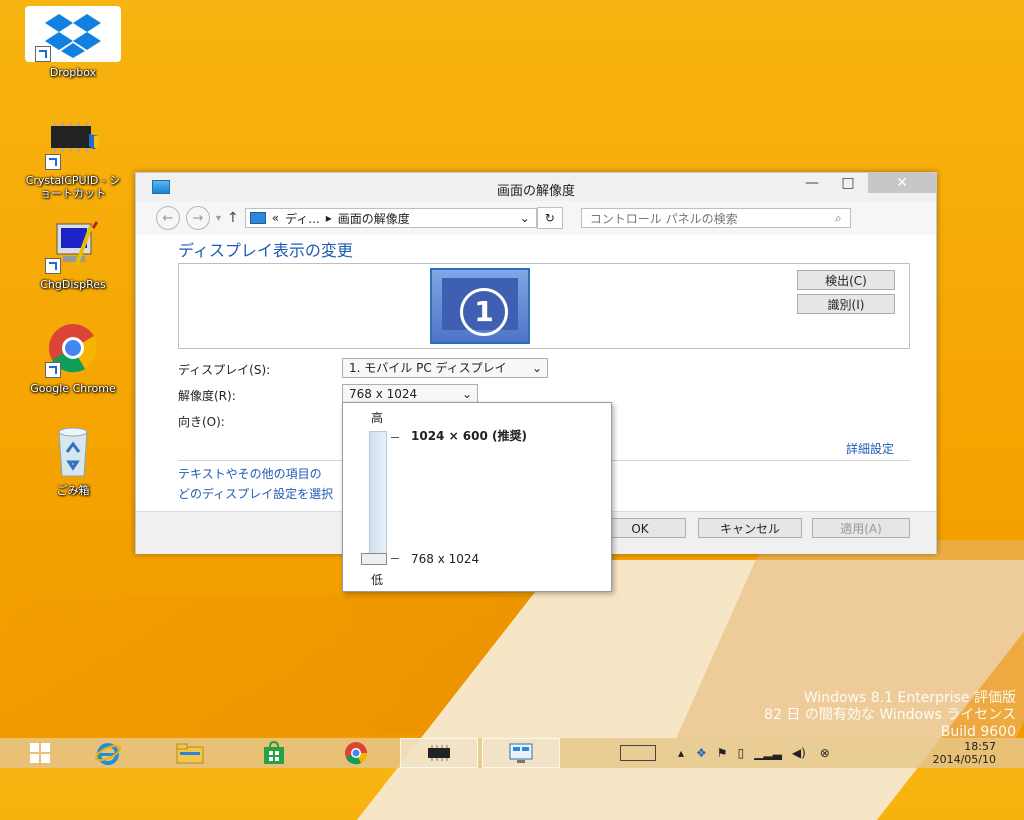 The width and height of the screenshot is (1024, 820). I want to click on desktop-icon-crystalcpuid: CrystalCPUID - シ ョートカット, so click(73, 157).